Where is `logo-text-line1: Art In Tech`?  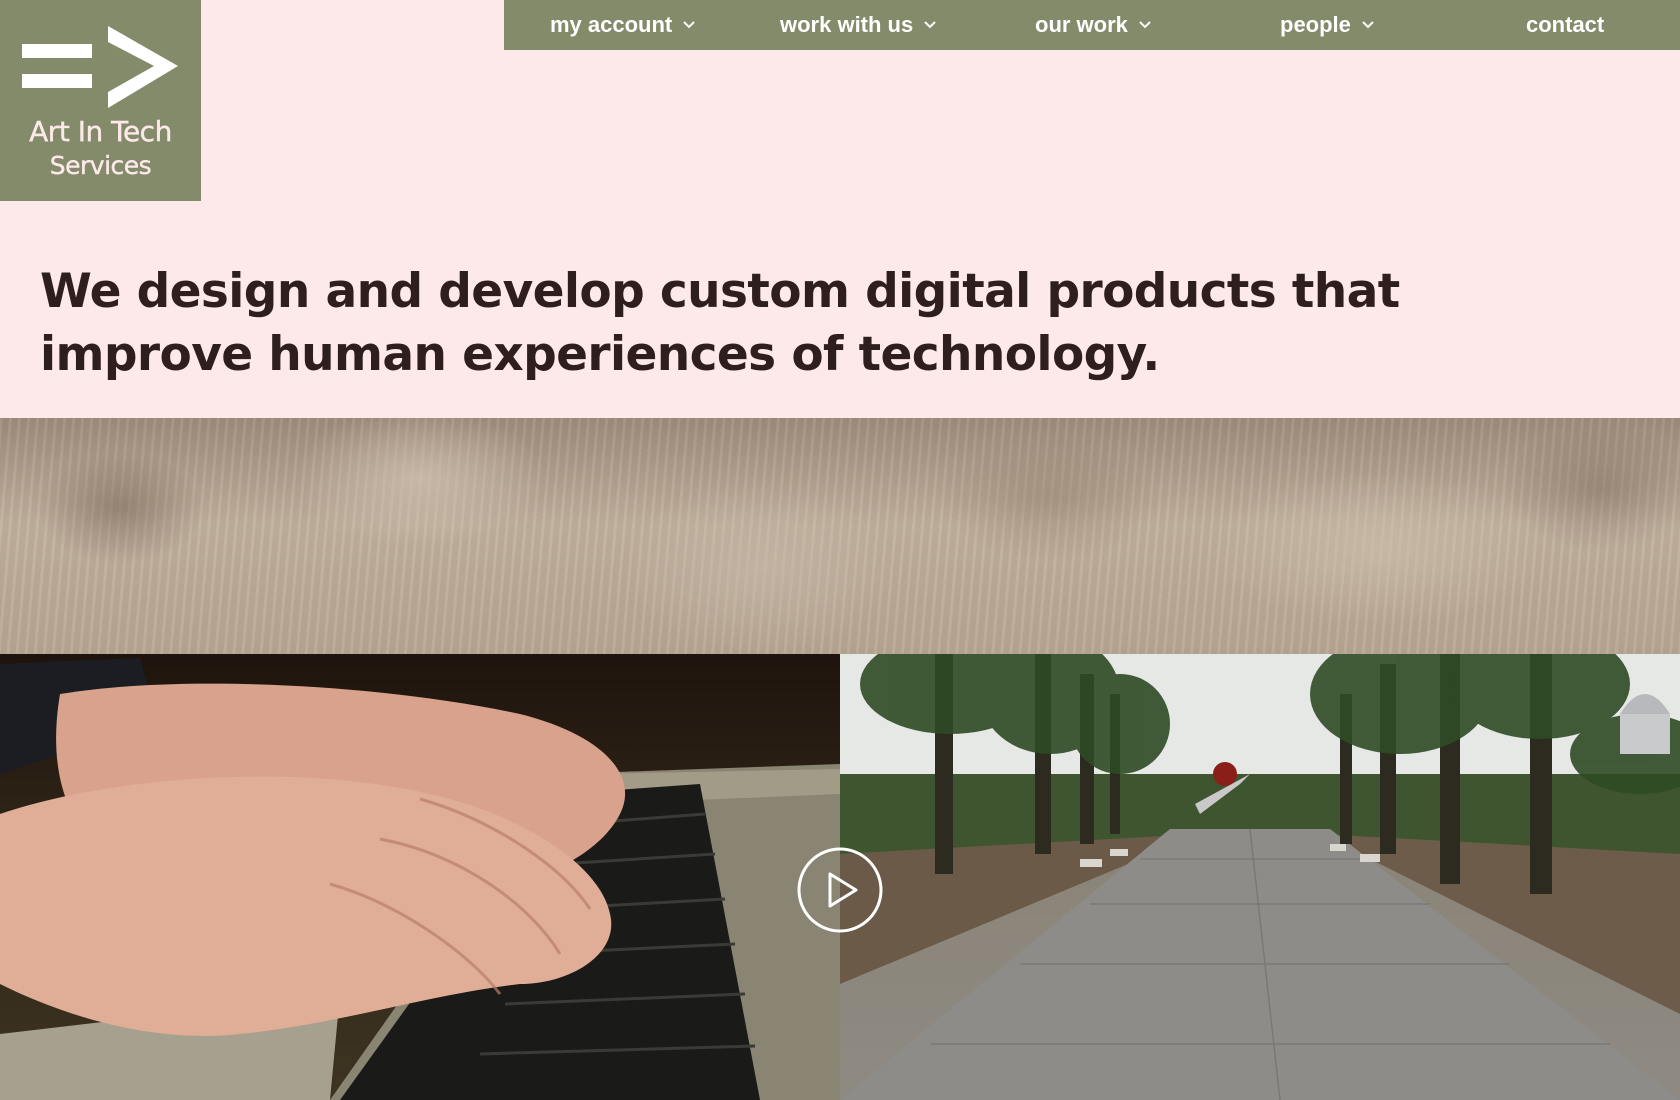 logo-text-line1: Art In Tech is located at coordinates (101, 131).